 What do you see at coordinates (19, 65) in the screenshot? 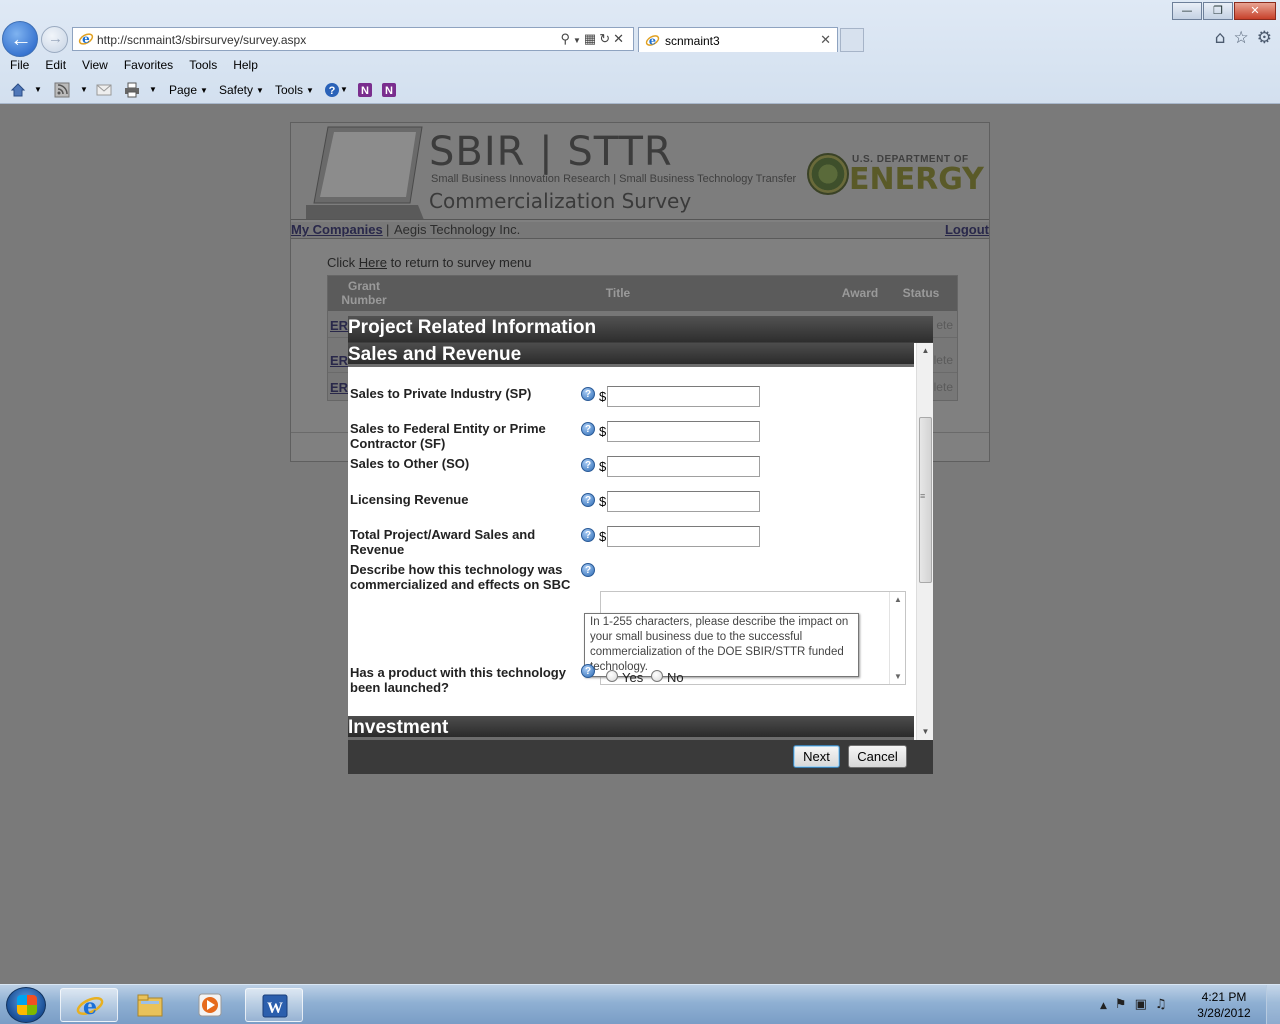
I see `menu-file: File` at bounding box center [19, 65].